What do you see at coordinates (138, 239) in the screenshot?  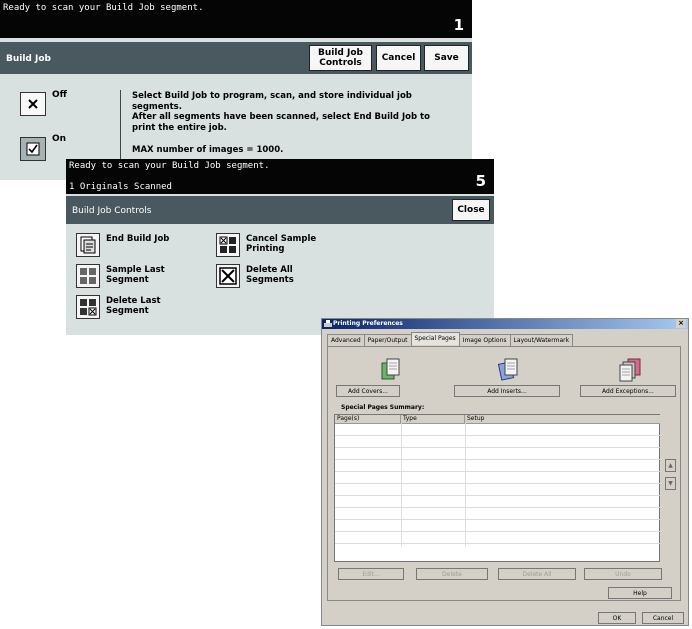 I see `end-build-job-label: End Build Job` at bounding box center [138, 239].